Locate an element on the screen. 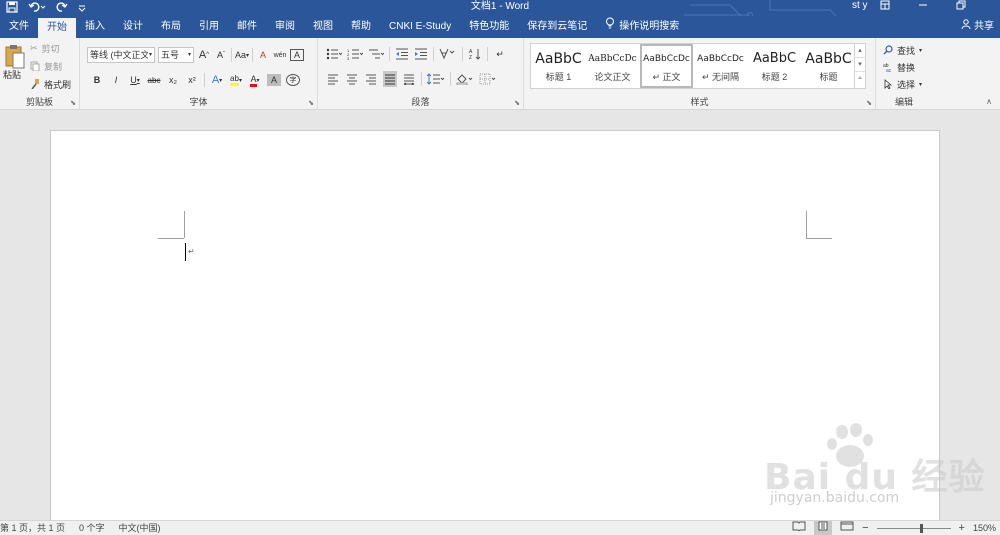  gallery-scroll: ▴ ▾ ⩡ is located at coordinates (859, 66).